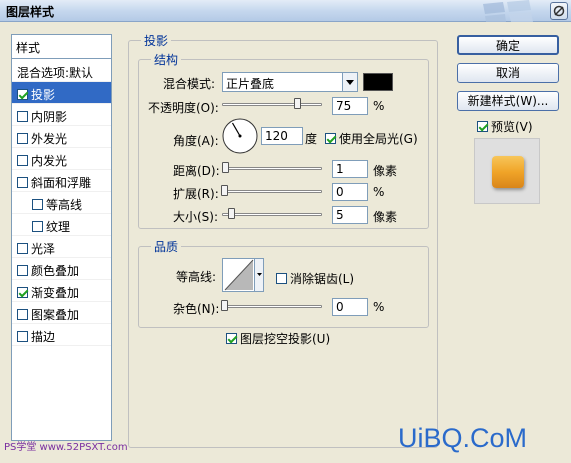  What do you see at coordinates (379, 106) in the screenshot?
I see `opacity-unit: %` at bounding box center [379, 106].